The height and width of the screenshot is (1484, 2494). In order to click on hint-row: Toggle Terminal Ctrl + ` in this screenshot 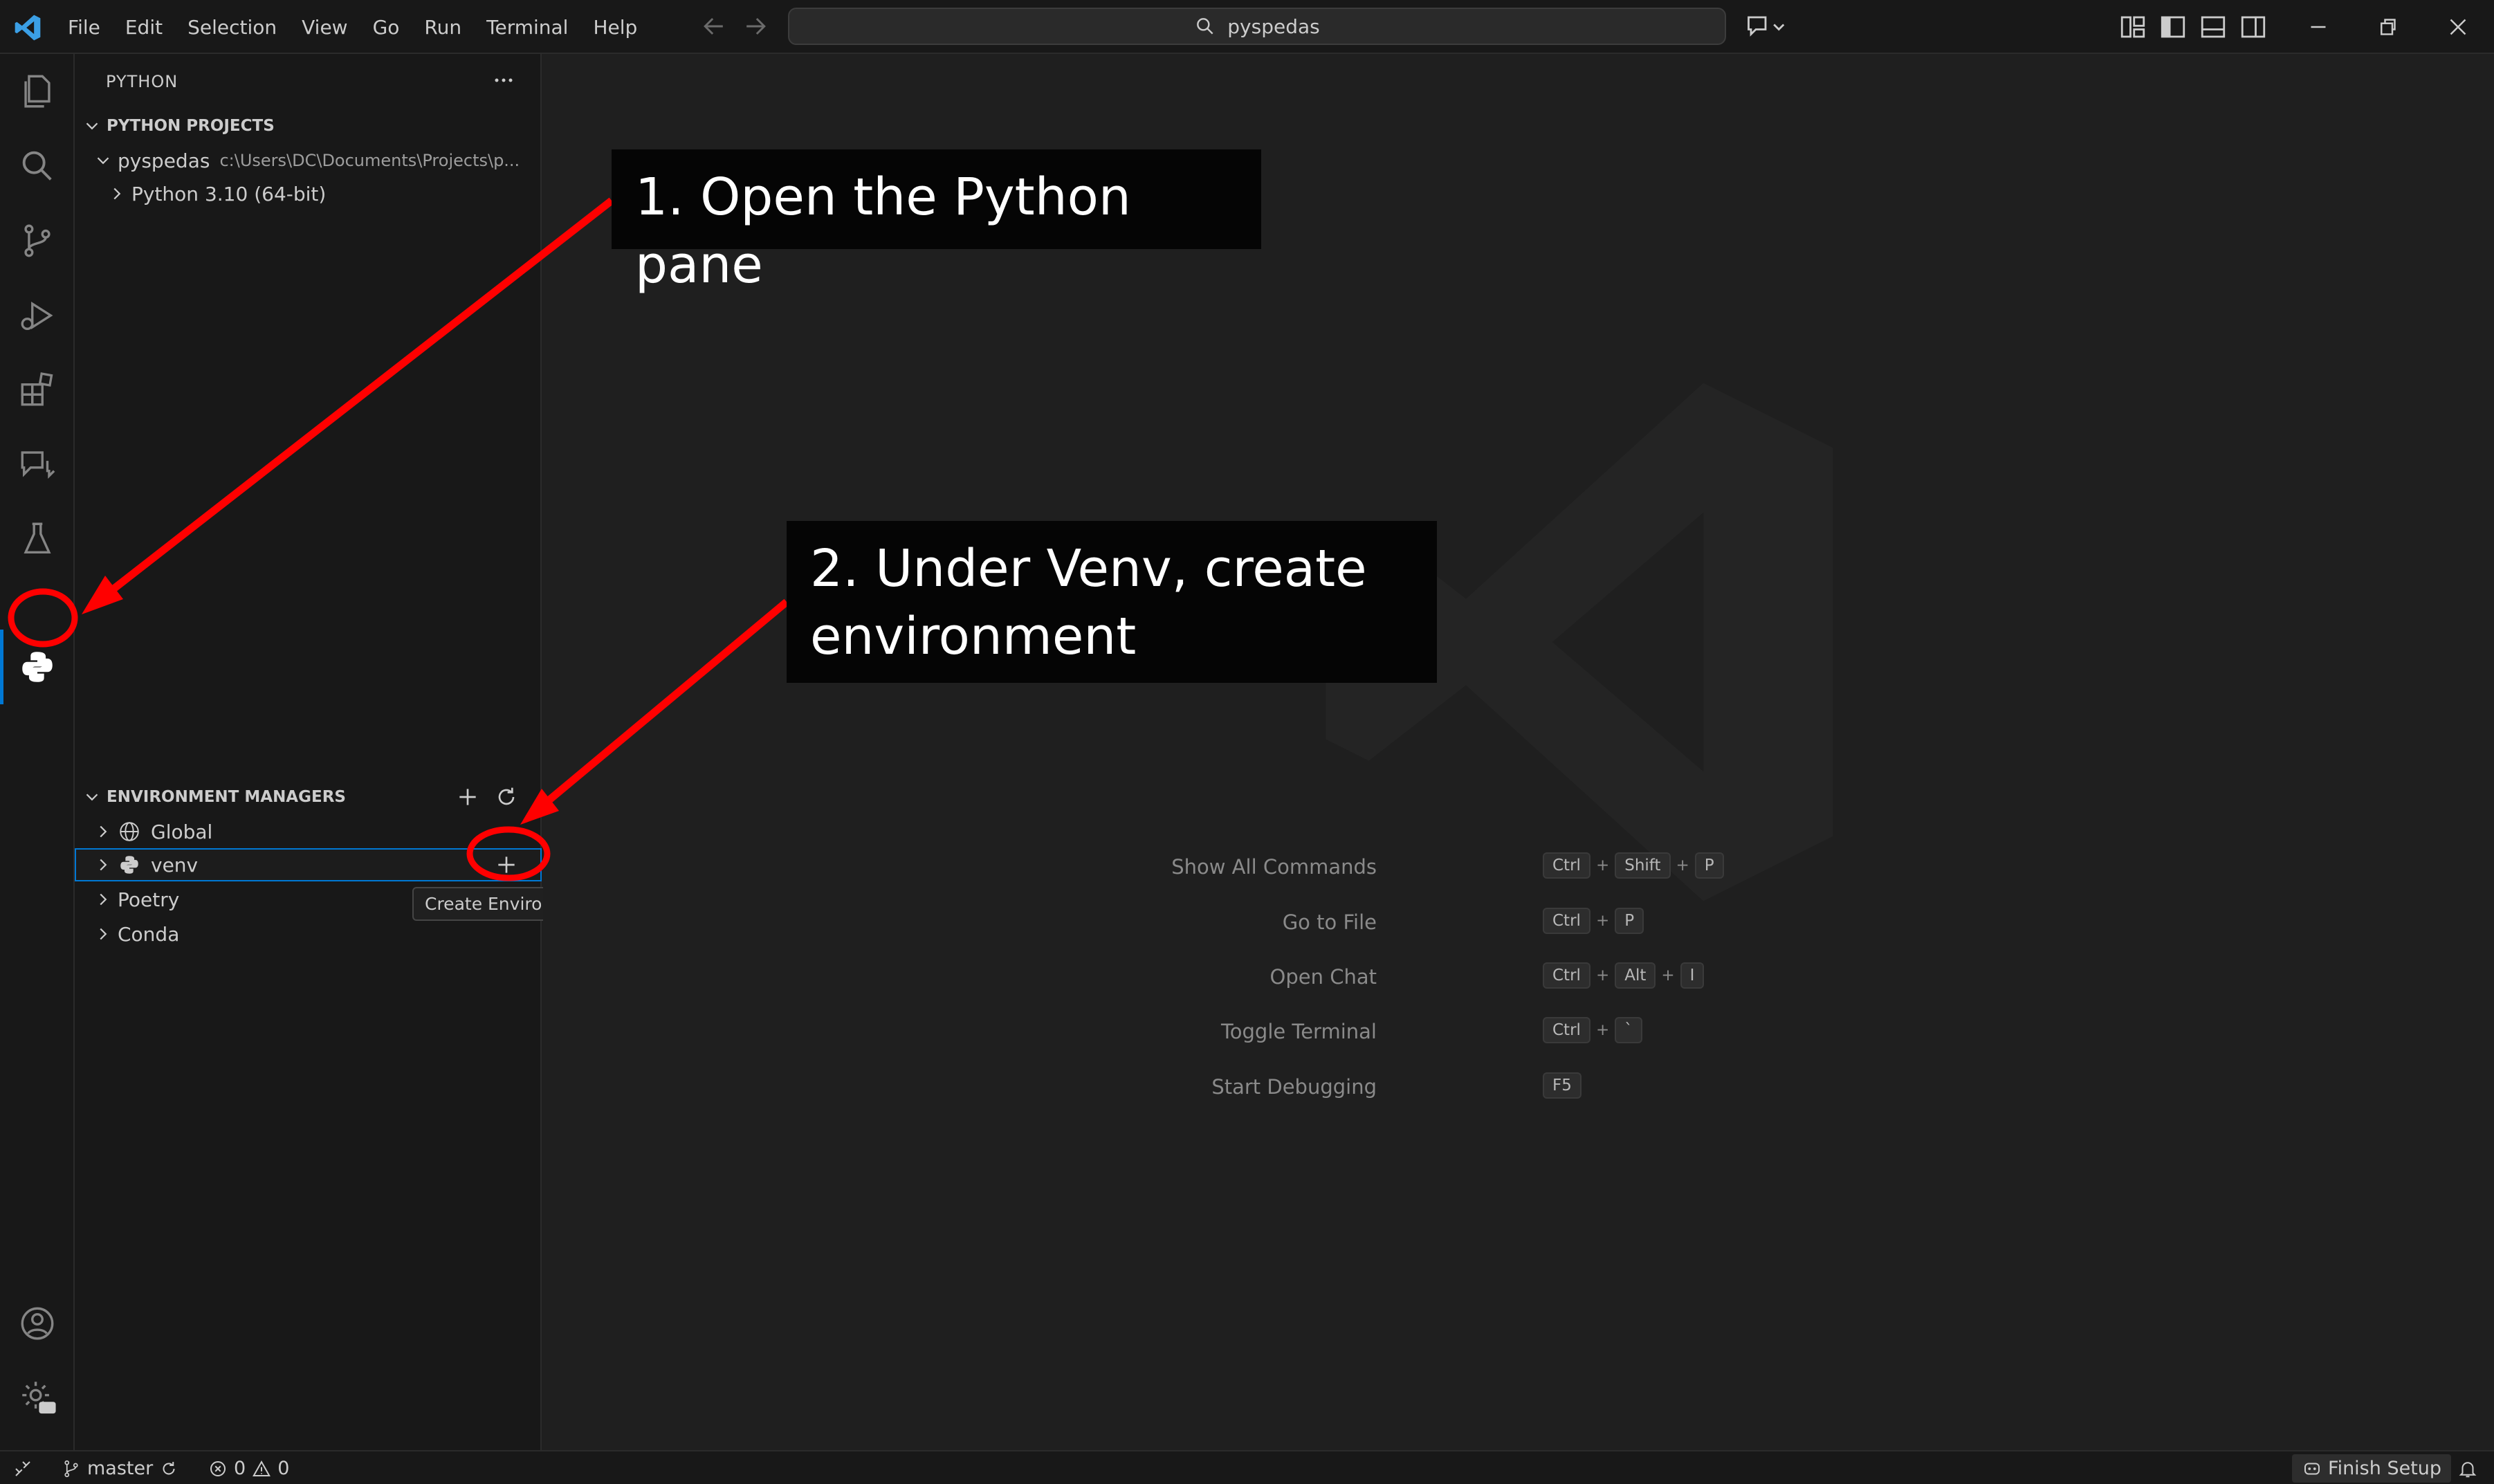, I will do `click(1519, 1033)`.